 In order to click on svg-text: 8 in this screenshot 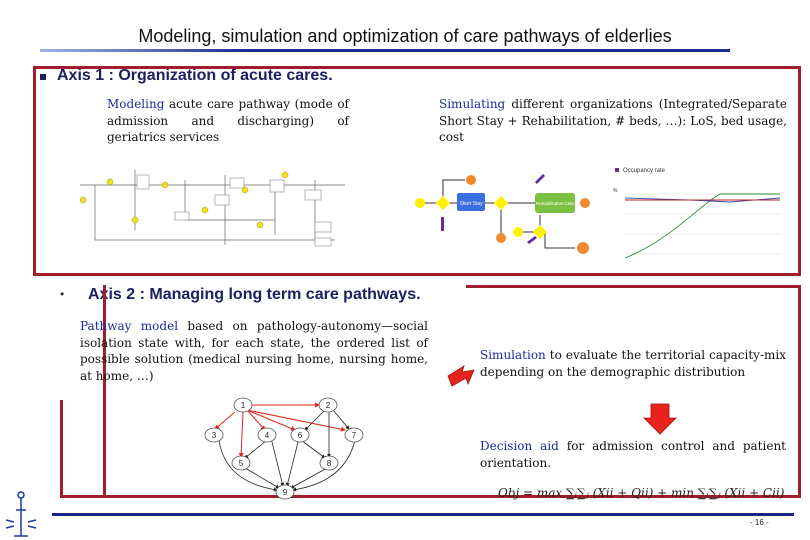, I will do `click(329, 463)`.